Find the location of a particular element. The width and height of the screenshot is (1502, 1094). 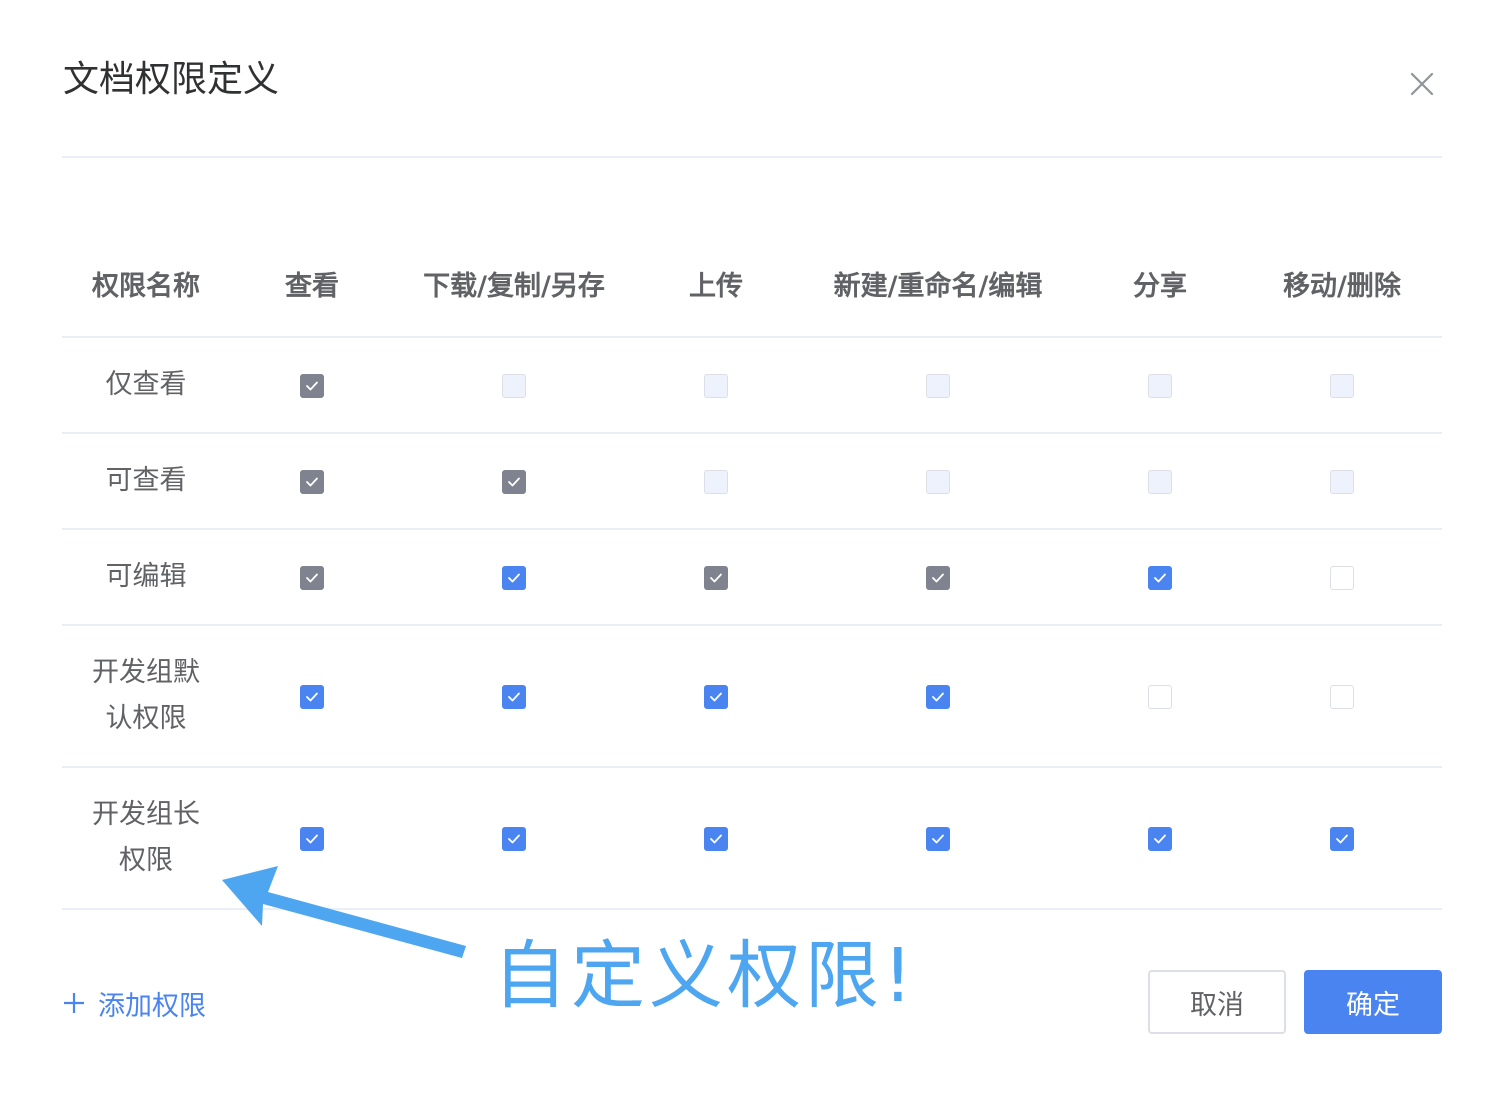

column-header-create-edit: 新建/重命名/编辑 is located at coordinates (938, 284).